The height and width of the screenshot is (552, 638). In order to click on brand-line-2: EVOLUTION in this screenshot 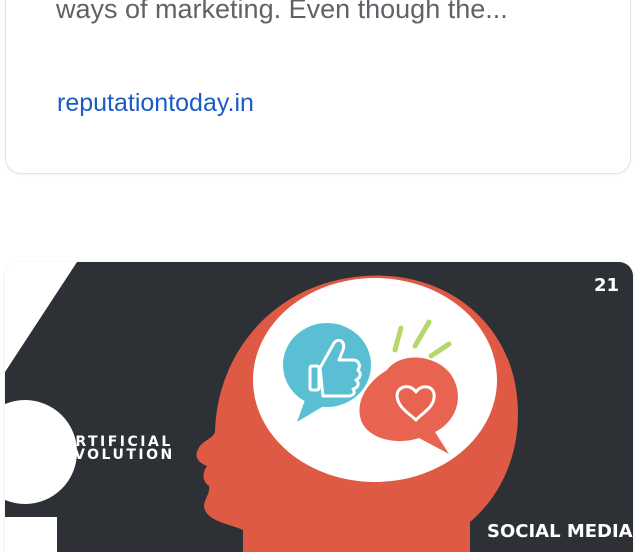, I will do `click(118, 455)`.